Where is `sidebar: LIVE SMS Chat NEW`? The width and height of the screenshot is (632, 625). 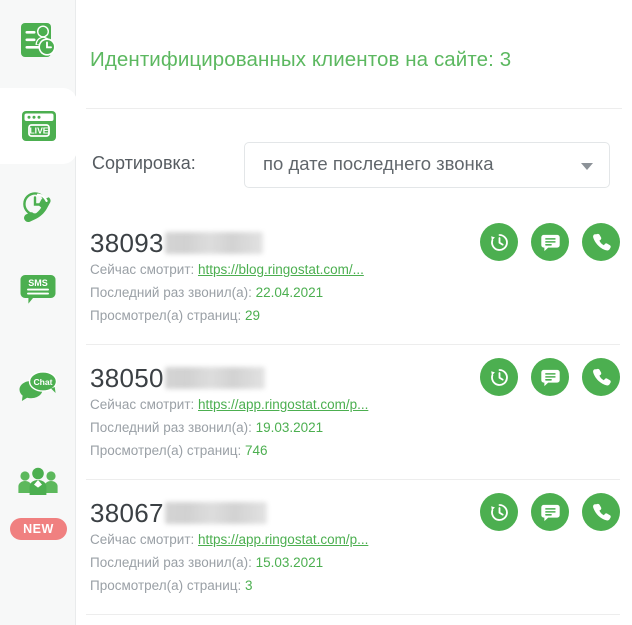 sidebar: LIVE SMS Chat NEW is located at coordinates (38, 312).